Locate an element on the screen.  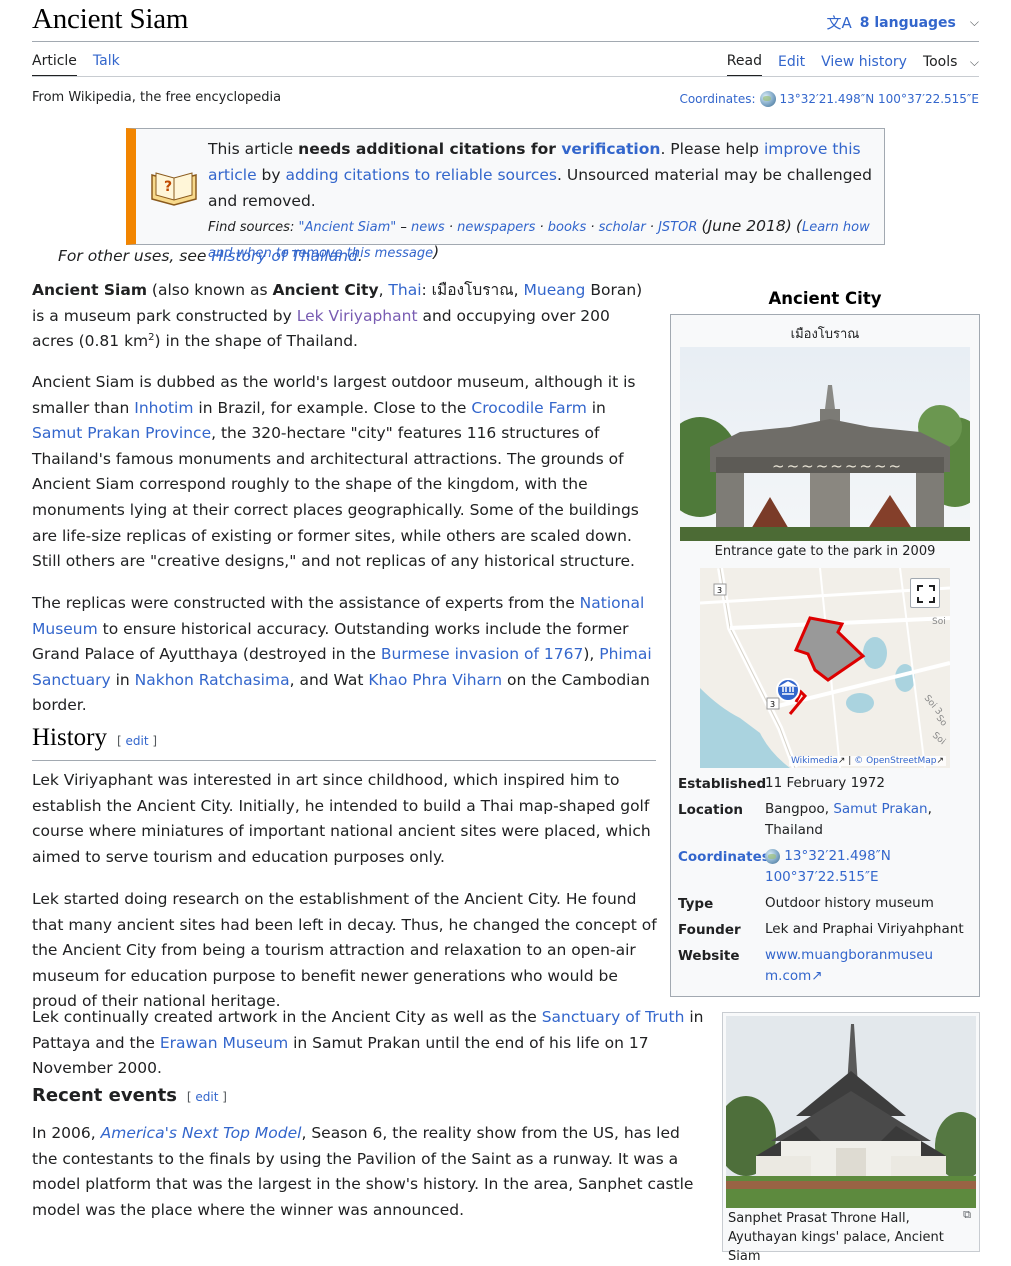
newspapers-link: newspapers is located at coordinates (496, 227).